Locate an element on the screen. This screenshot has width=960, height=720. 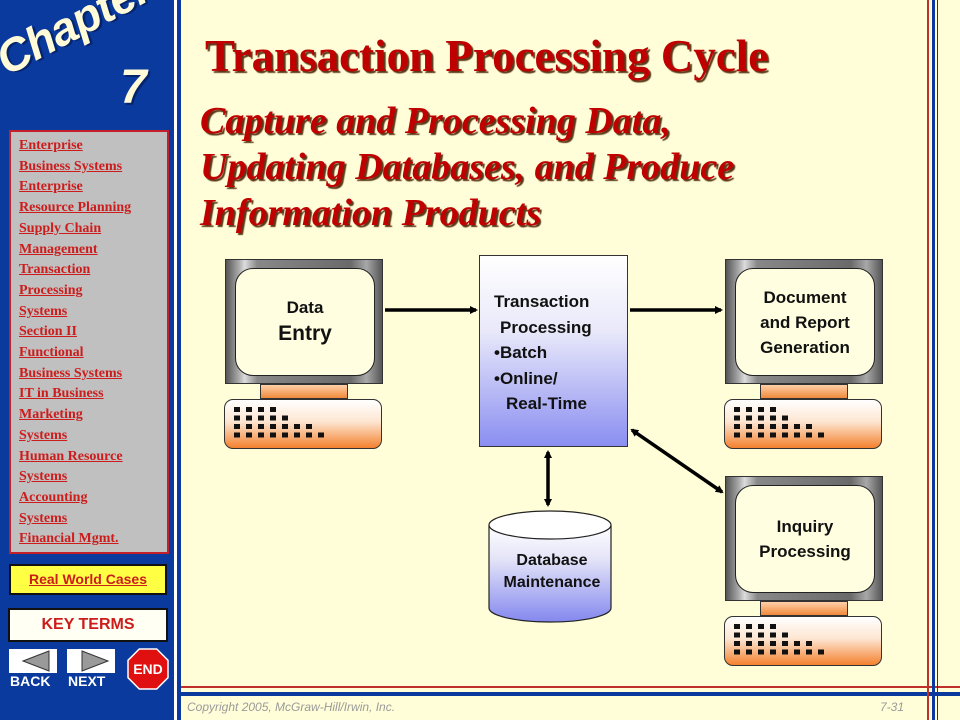
end-button: END is located at coordinates (148, 669).